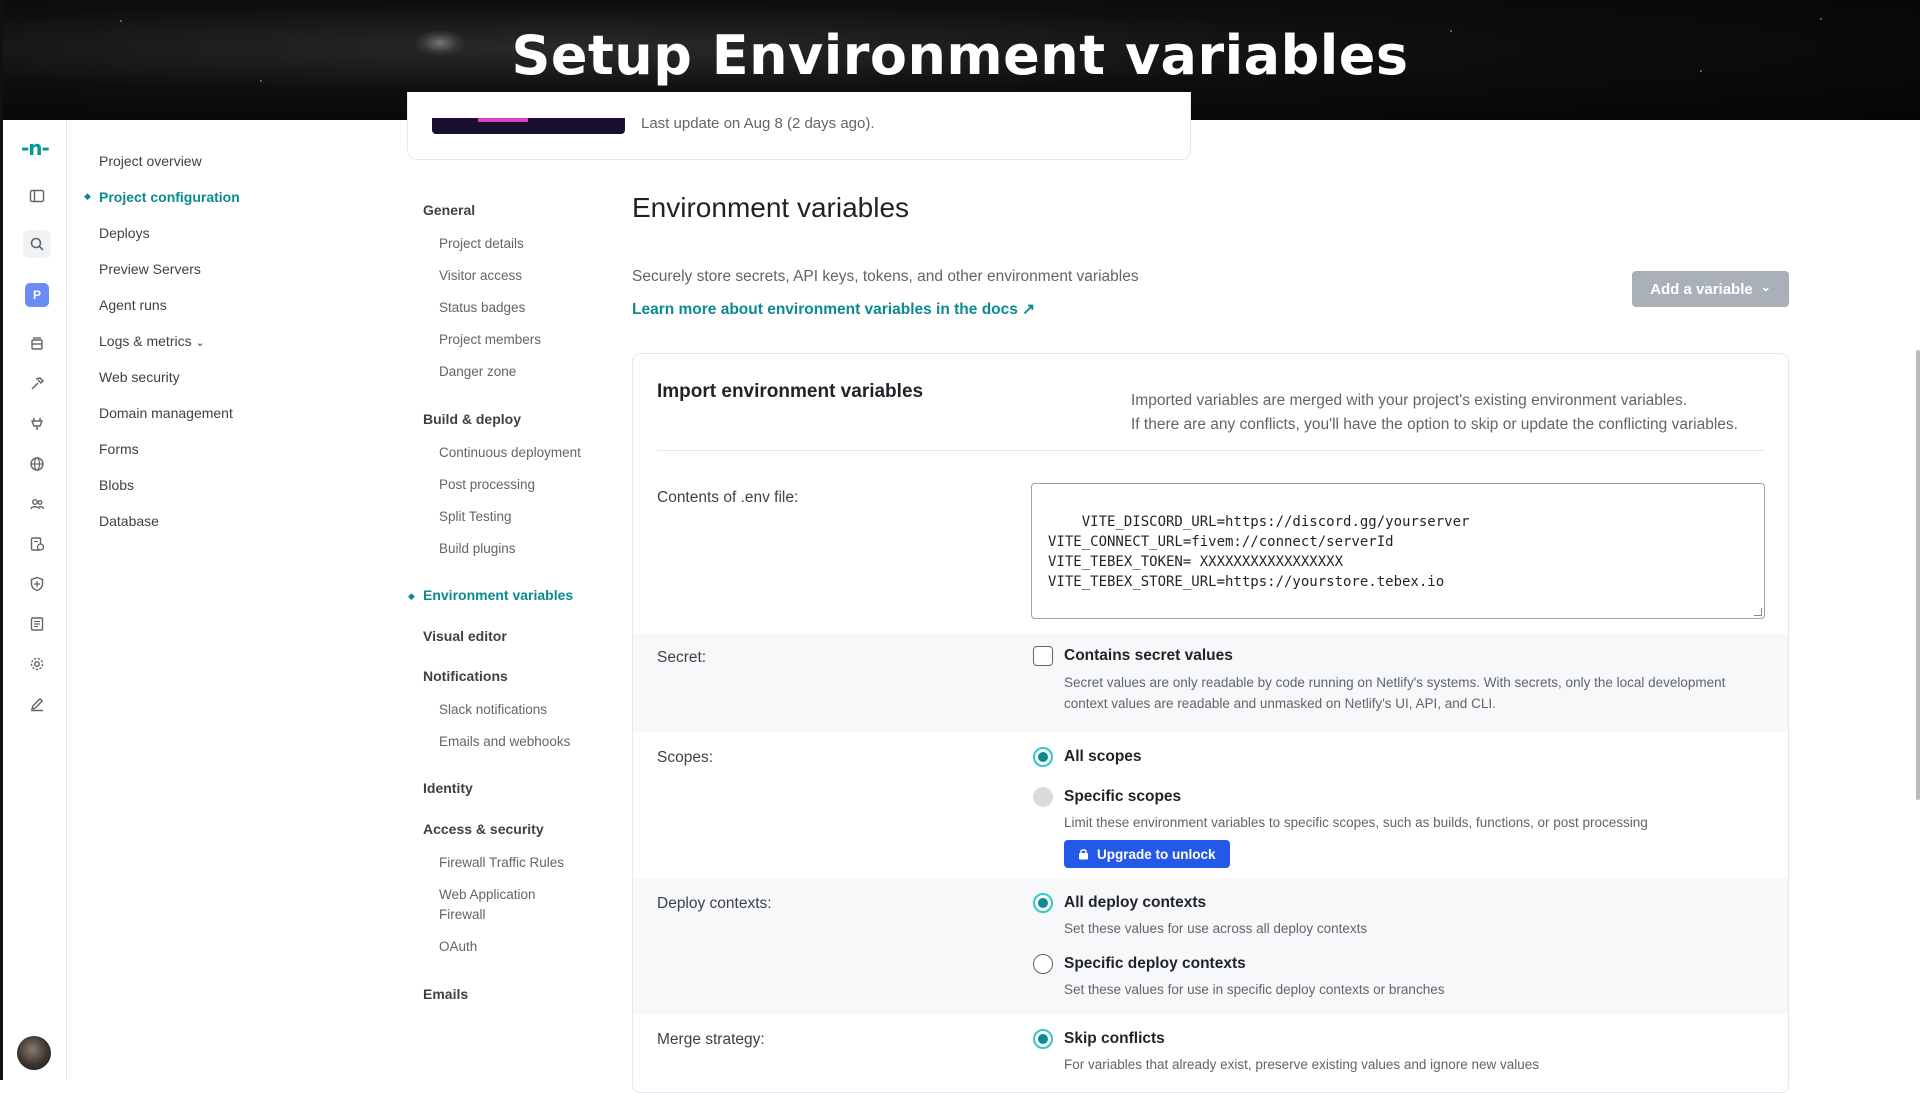  Describe the element at coordinates (37, 704) in the screenshot. I see `pencil-icon` at that location.